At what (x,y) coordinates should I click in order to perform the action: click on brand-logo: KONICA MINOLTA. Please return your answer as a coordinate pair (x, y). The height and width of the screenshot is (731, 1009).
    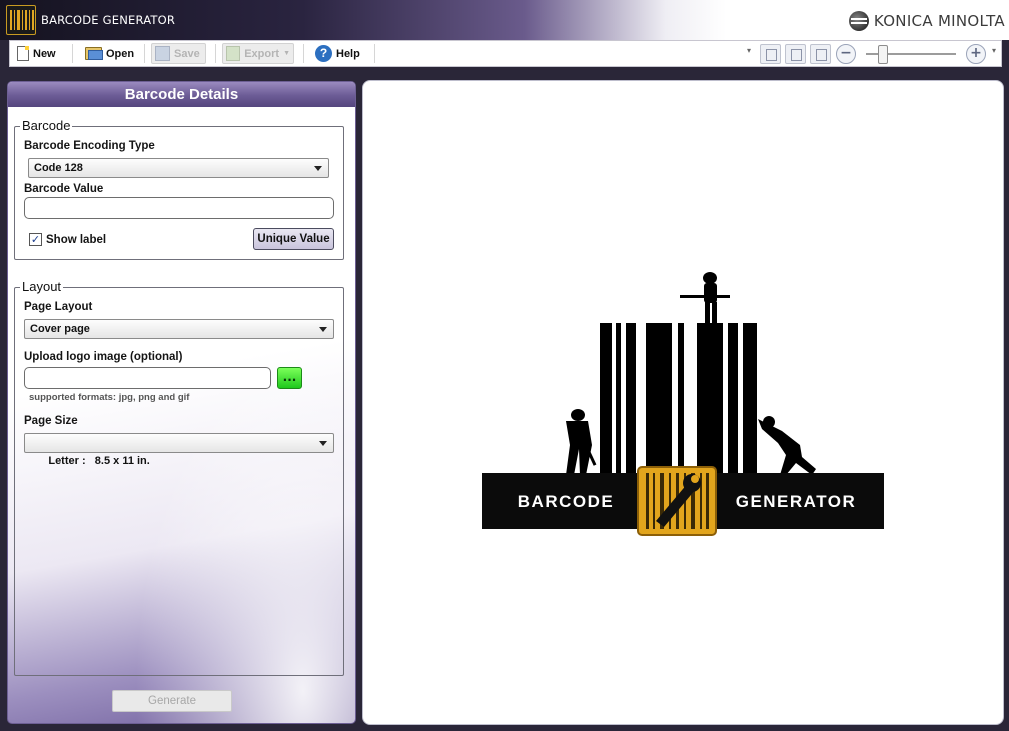
    Looking at the image, I should click on (926, 21).